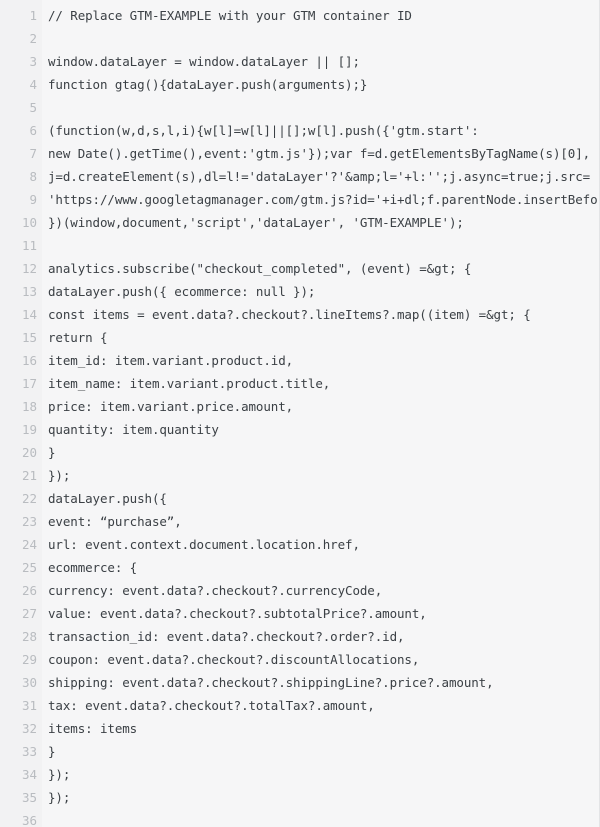 The height and width of the screenshot is (827, 600). Describe the element at coordinates (299, 107) in the screenshot. I see `code-line: 5` at that location.